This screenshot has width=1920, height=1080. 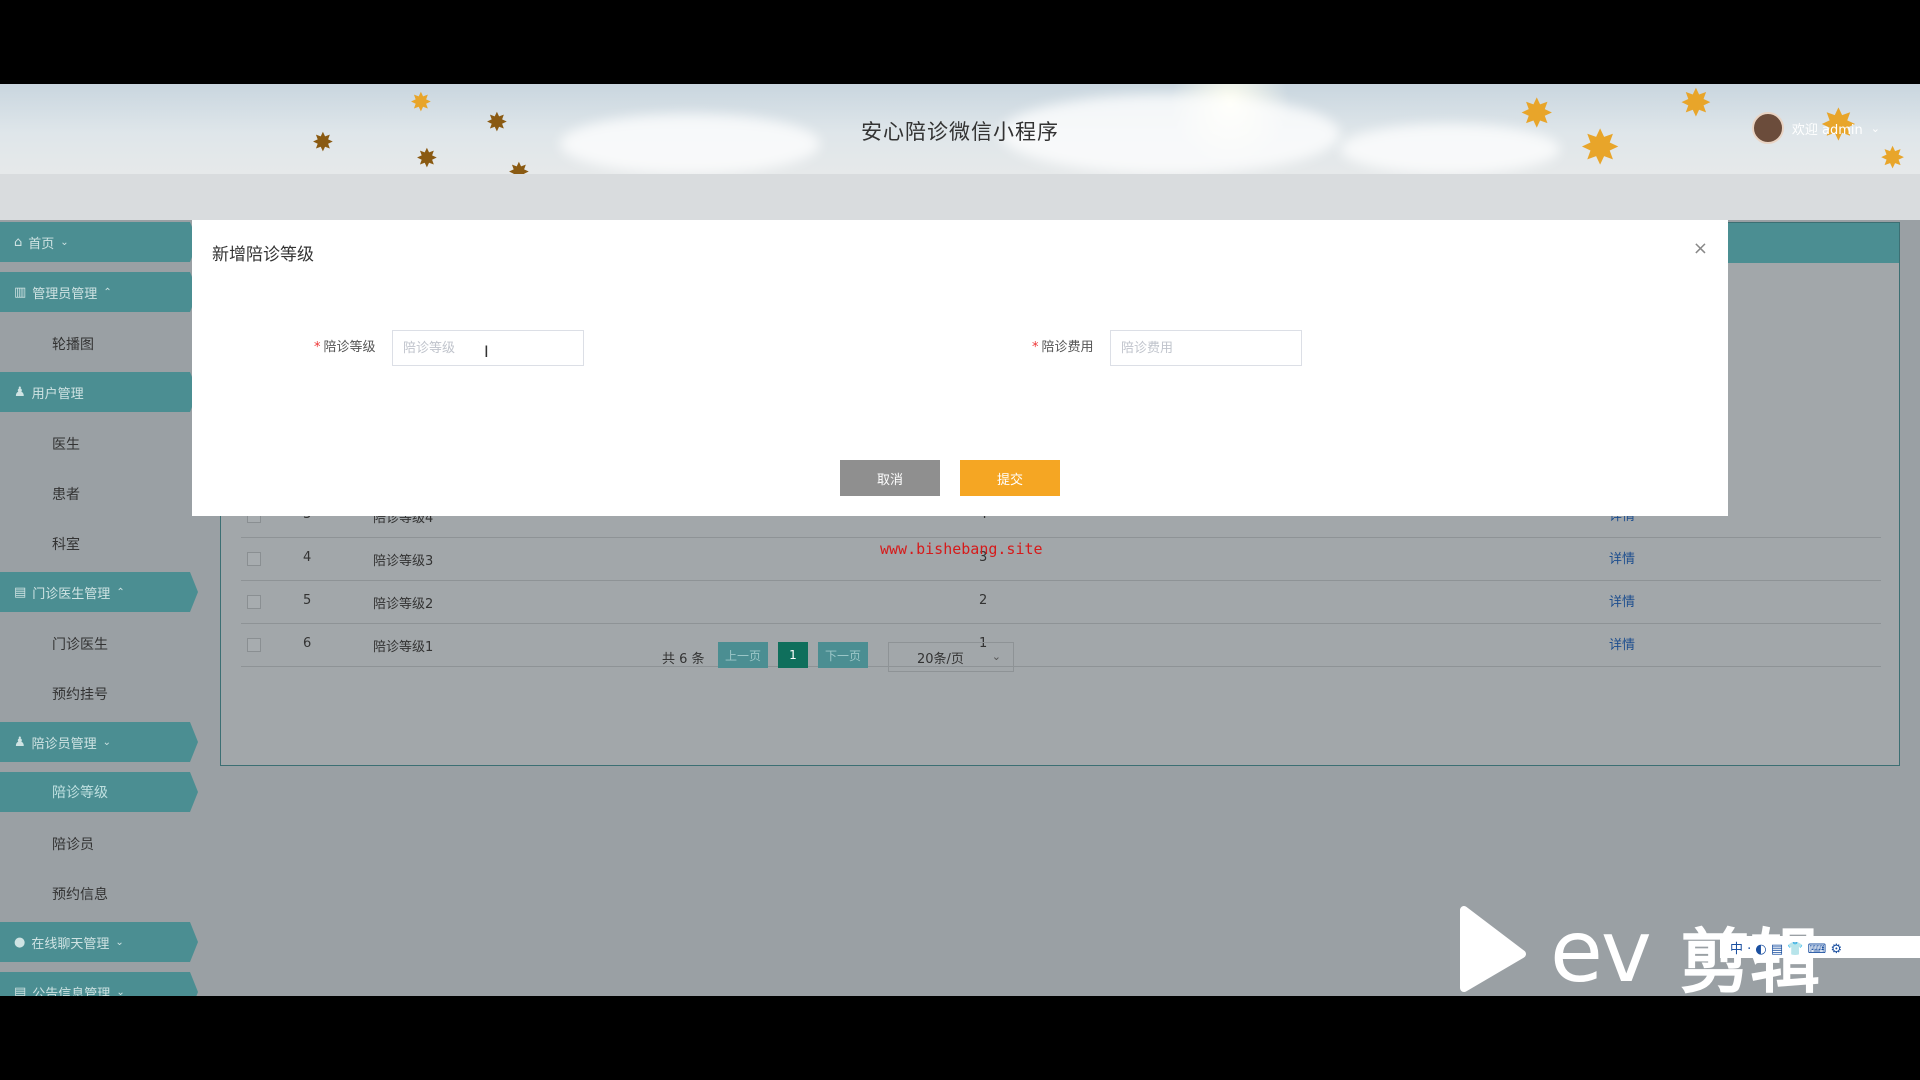 What do you see at coordinates (843, 655) in the screenshot?
I see `next-page-button: 下一页` at bounding box center [843, 655].